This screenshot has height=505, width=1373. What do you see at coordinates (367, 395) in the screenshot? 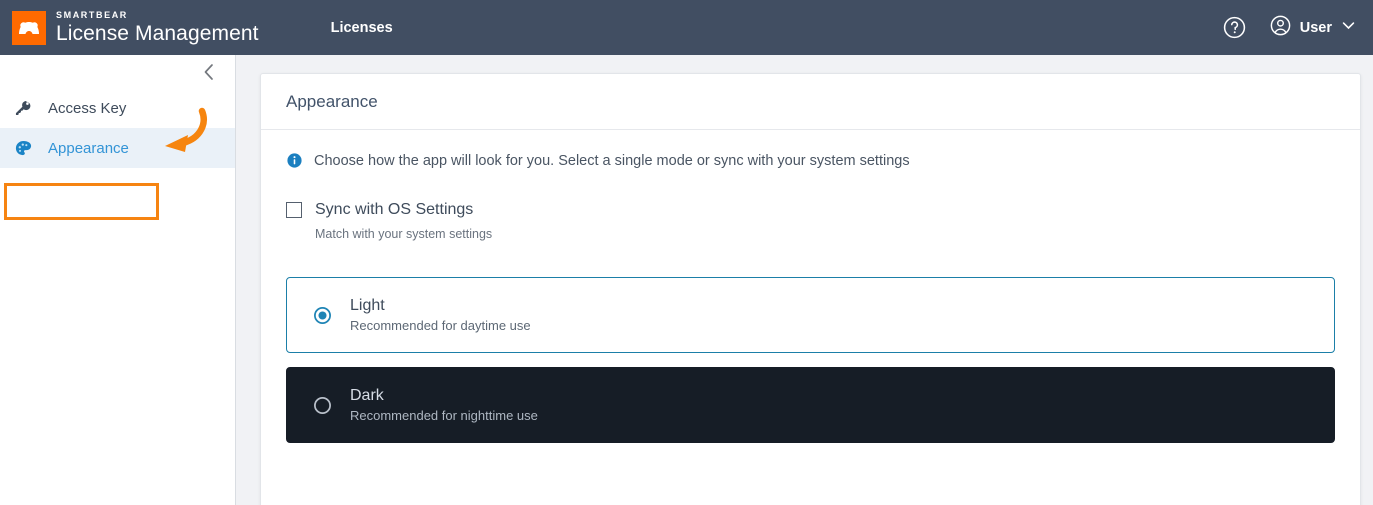
I see `mode-title: Dark` at bounding box center [367, 395].